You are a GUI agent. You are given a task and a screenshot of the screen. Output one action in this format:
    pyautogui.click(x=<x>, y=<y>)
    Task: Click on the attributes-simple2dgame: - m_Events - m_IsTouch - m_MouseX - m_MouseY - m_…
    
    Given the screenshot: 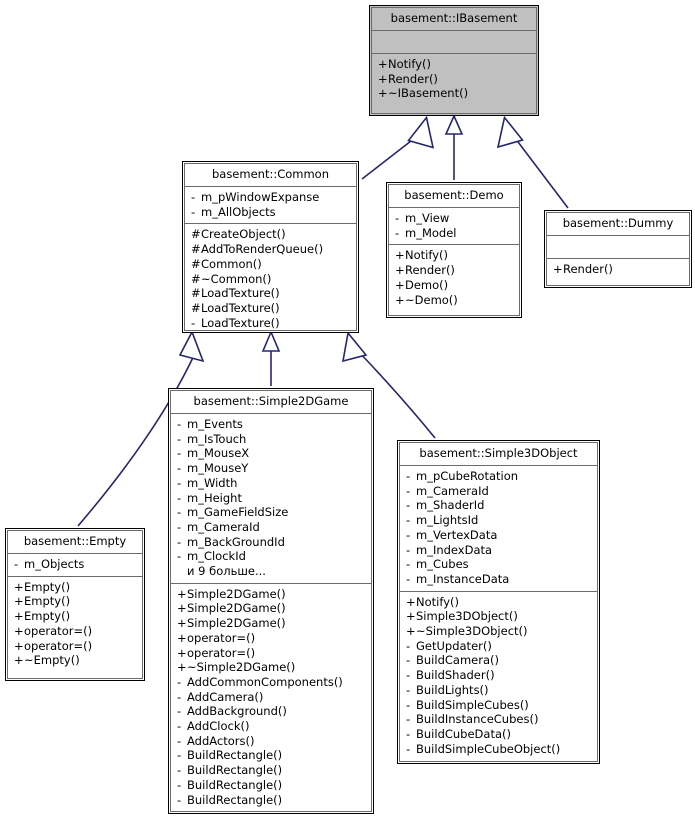 What is the action you would take?
    pyautogui.click(x=271, y=498)
    